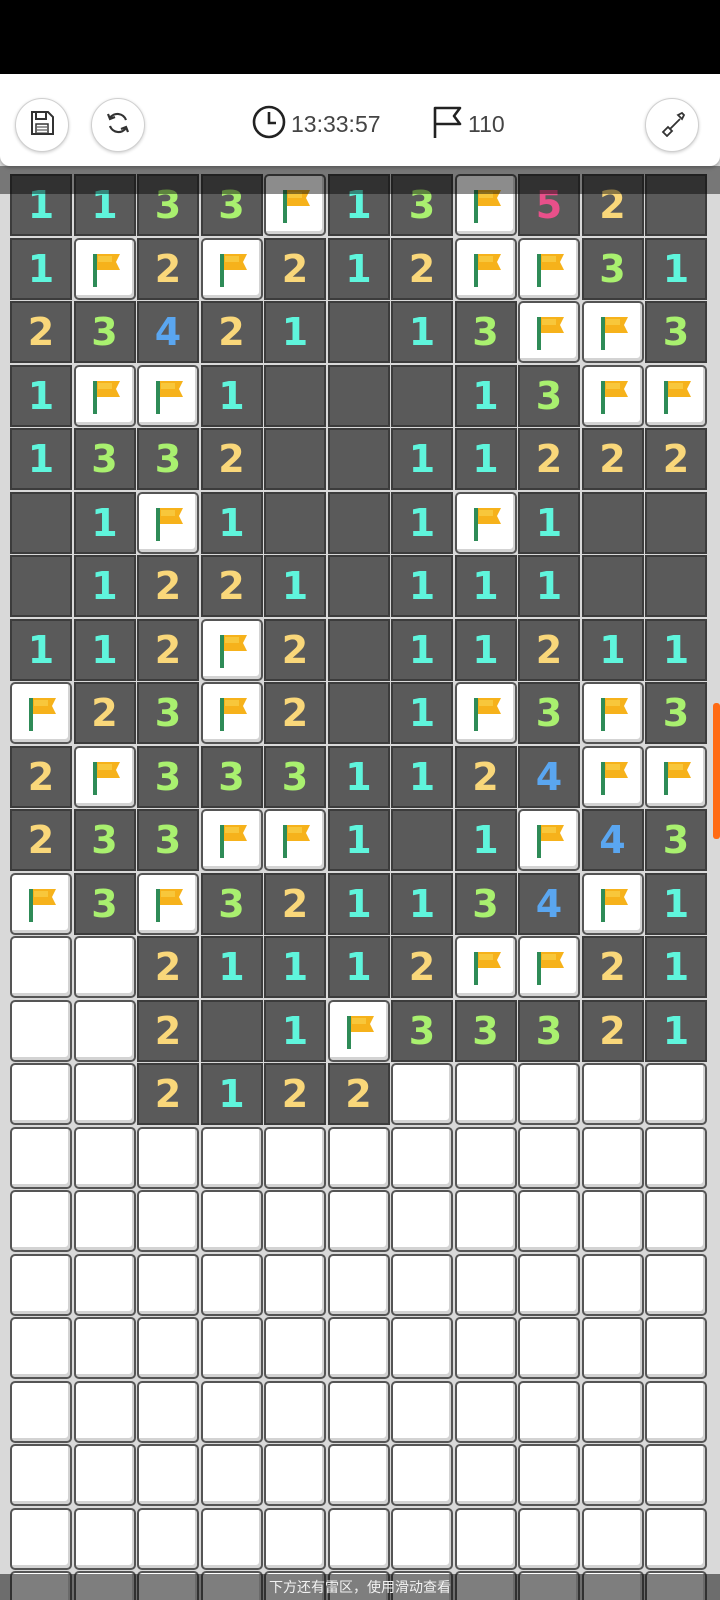 The width and height of the screenshot is (720, 1600). Describe the element at coordinates (168, 332) in the screenshot. I see `number-cell: 4` at that location.